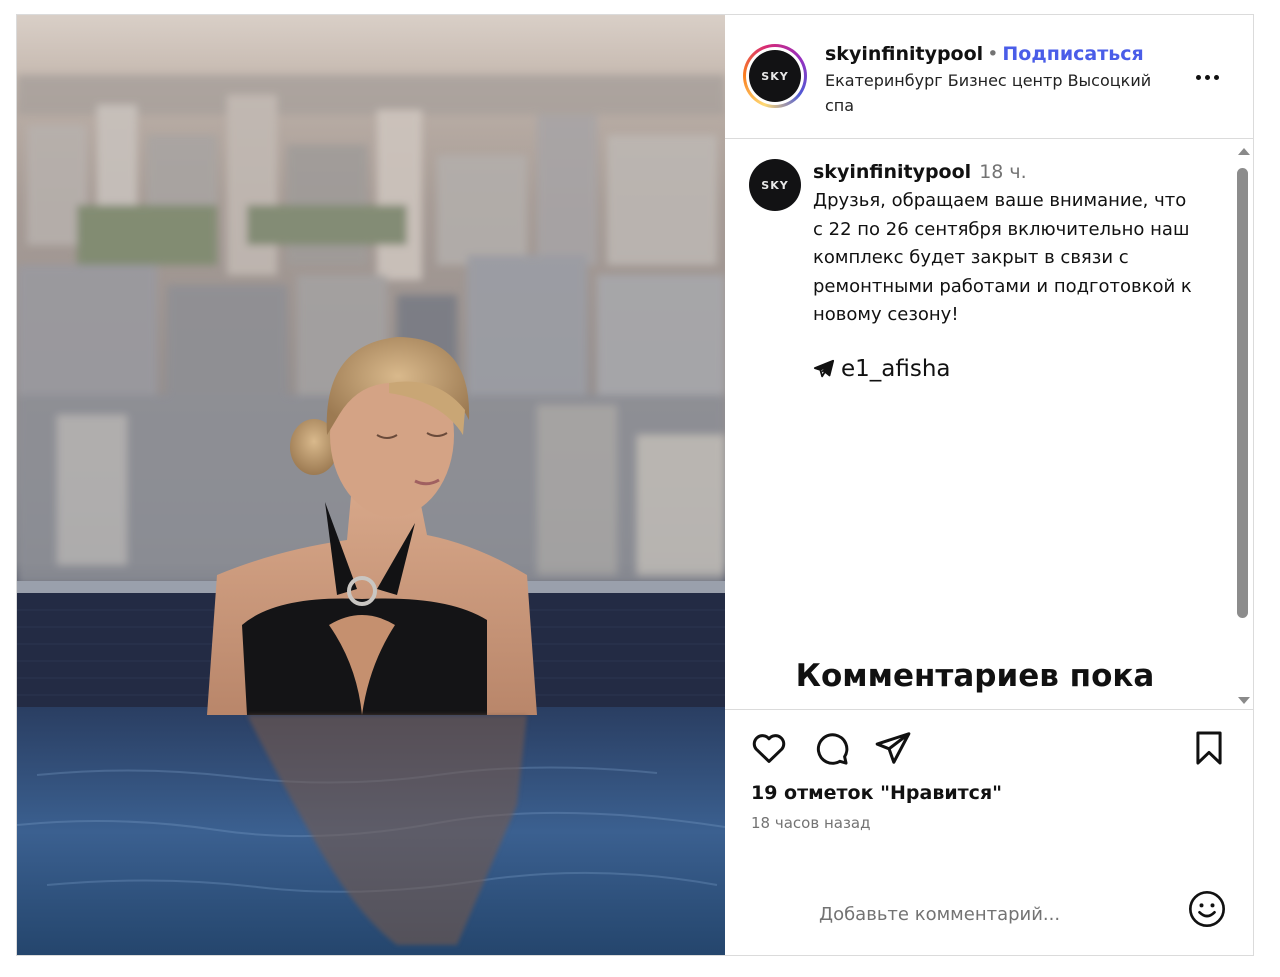 The height and width of the screenshot is (977, 1280). I want to click on share-icon, so click(893, 748).